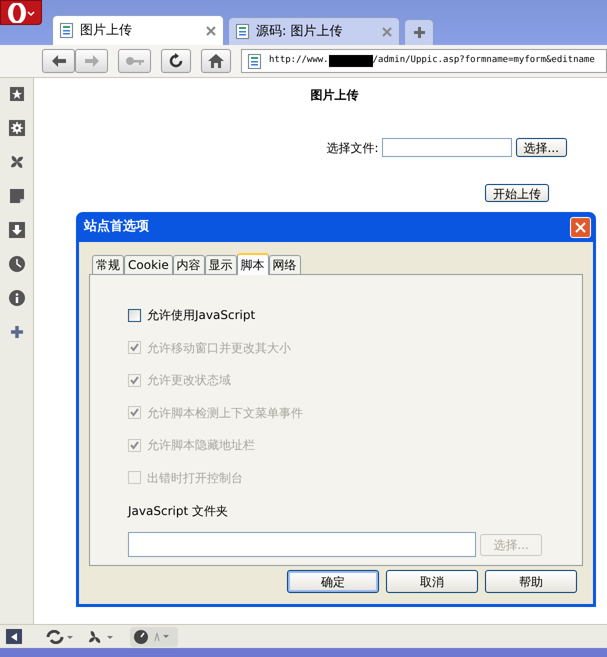  Describe the element at coordinates (16, 298) in the screenshot. I see `info-icon` at that location.